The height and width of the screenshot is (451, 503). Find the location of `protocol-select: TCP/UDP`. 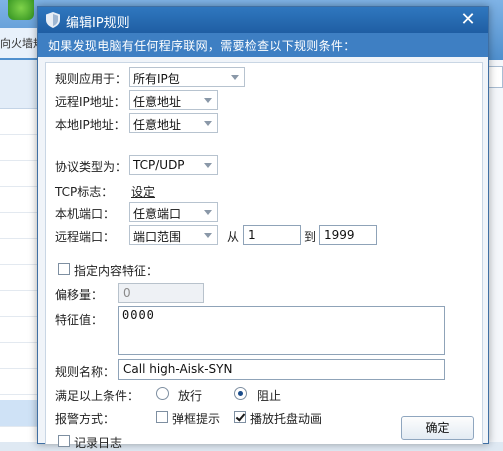

protocol-select: TCP/UDP is located at coordinates (173, 165).